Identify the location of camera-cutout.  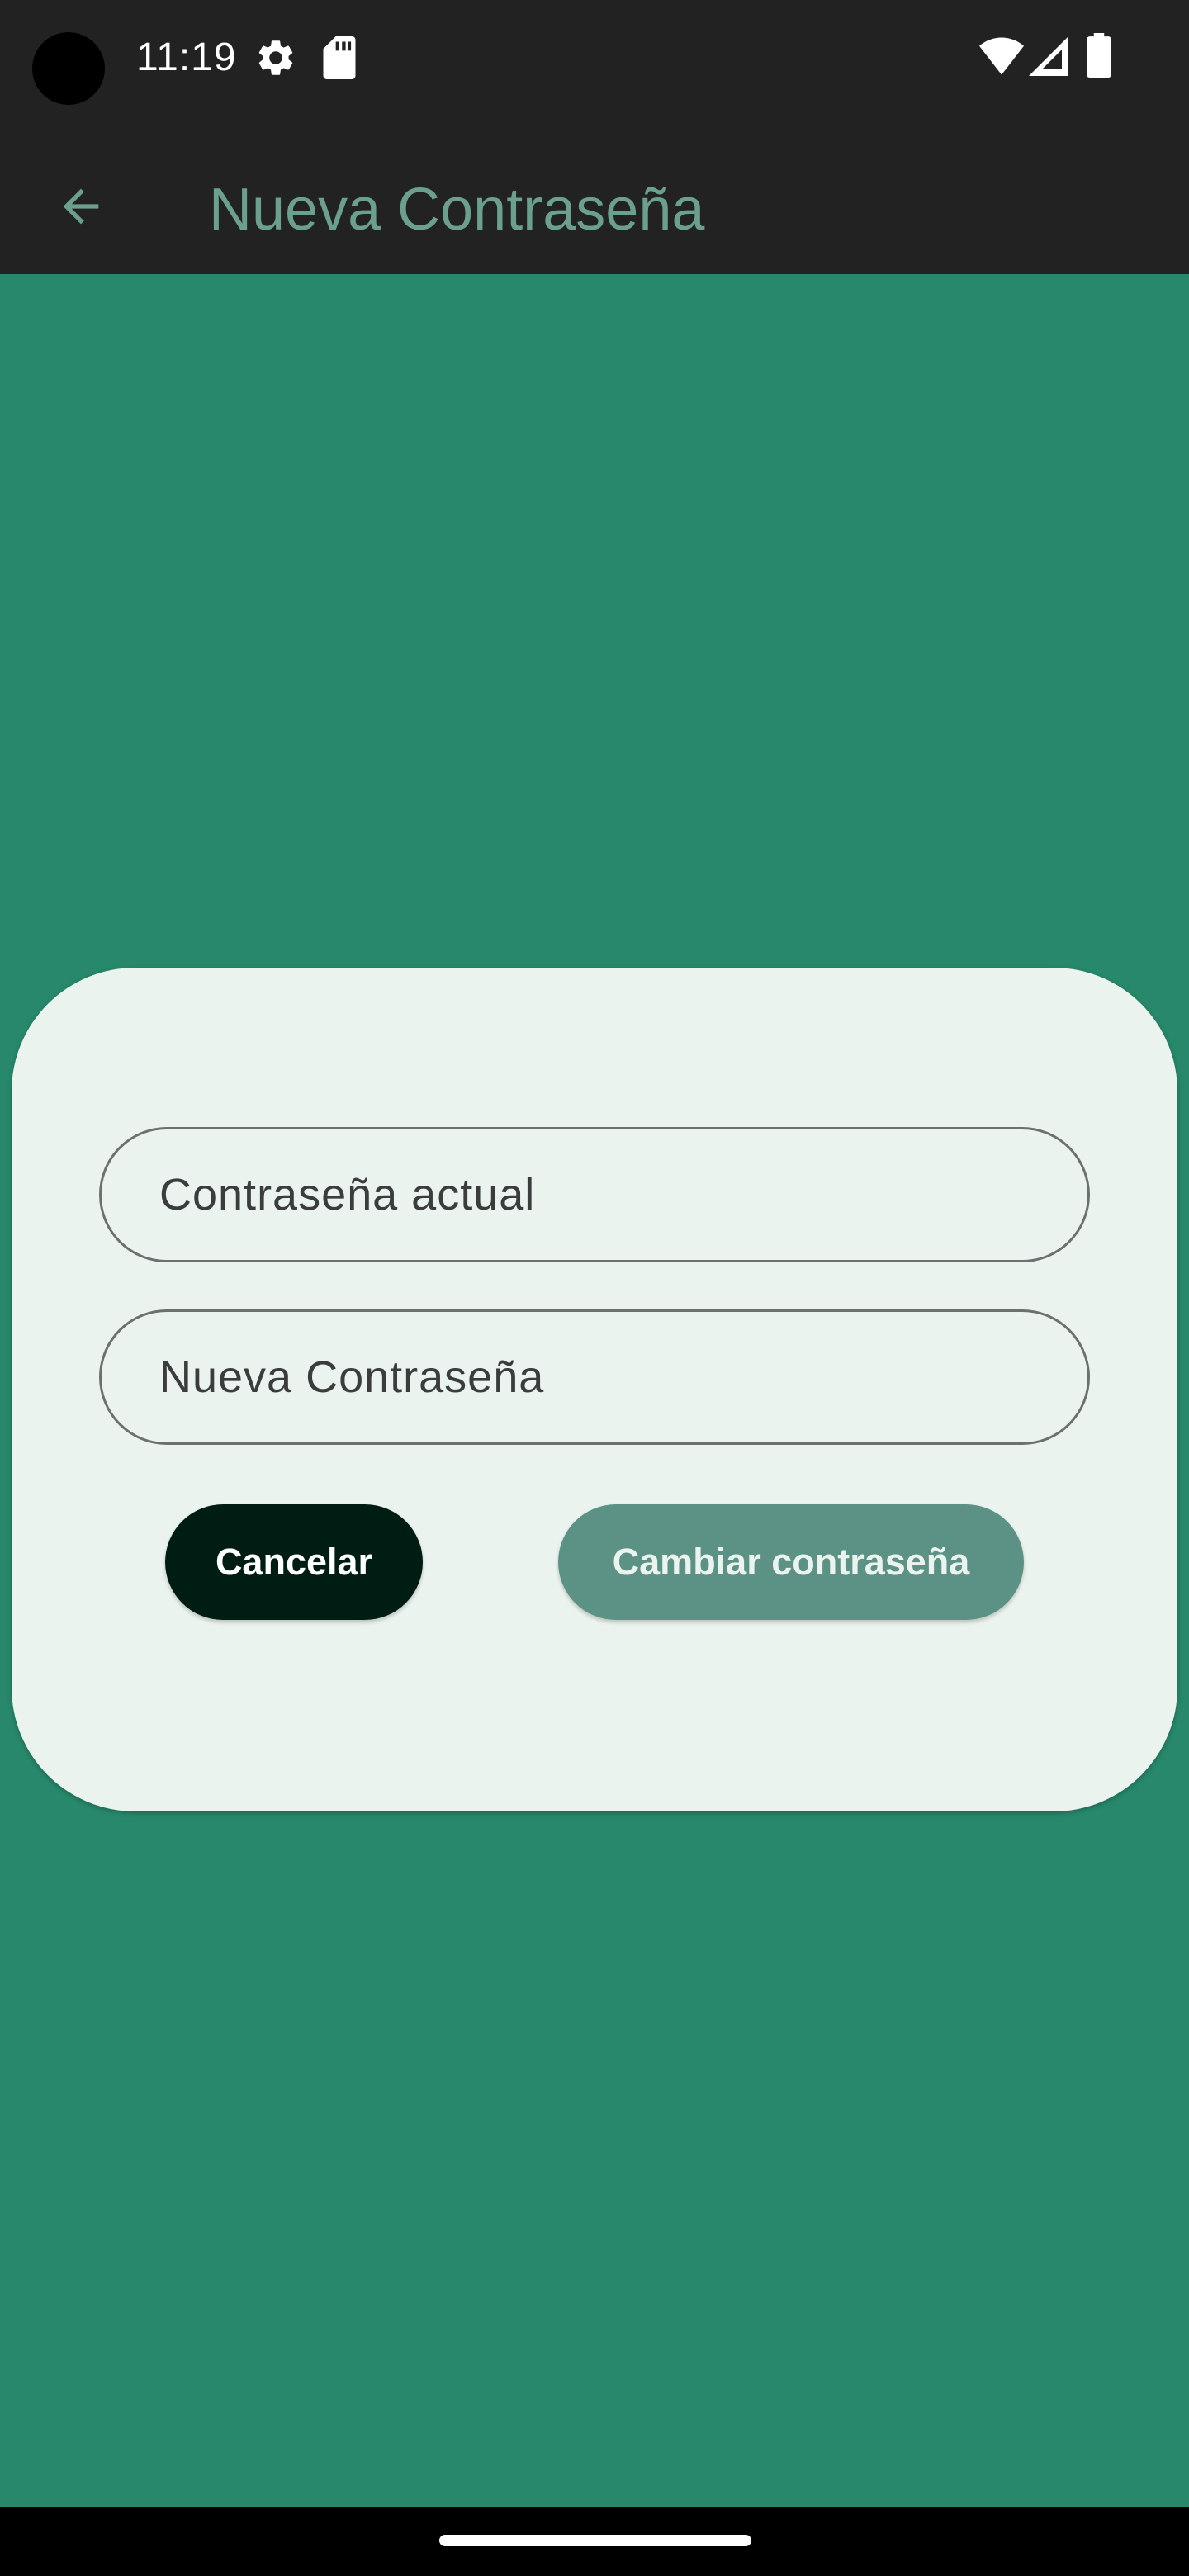
(68, 68).